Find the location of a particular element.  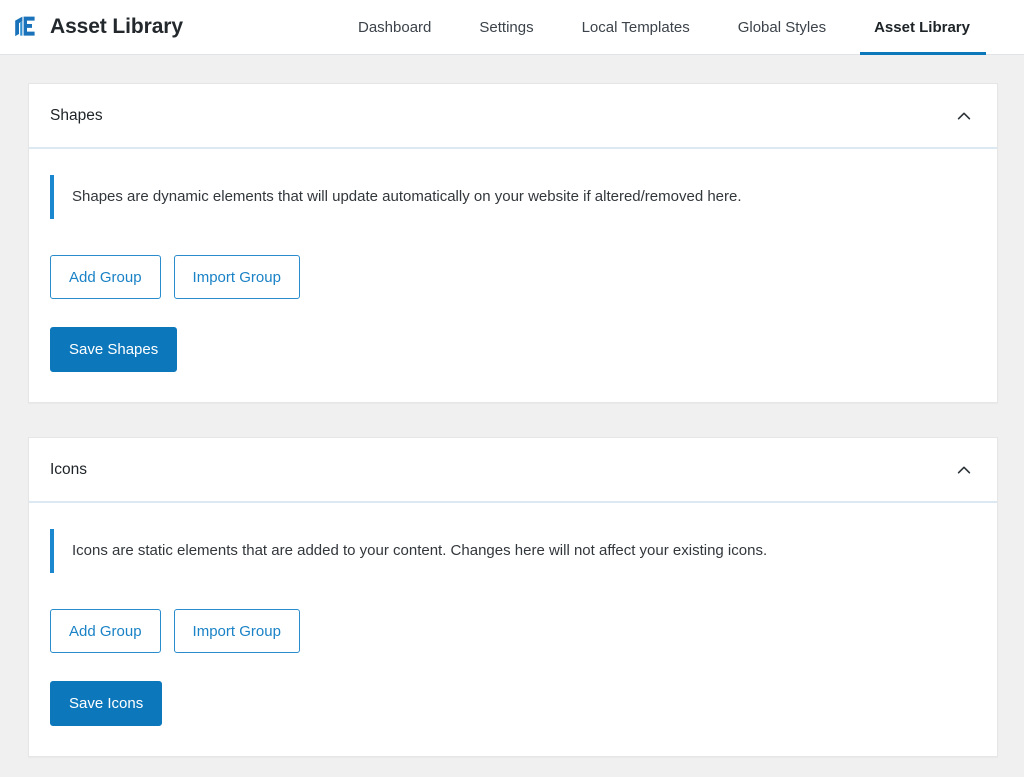

page-title: Asset Library is located at coordinates (116, 26).